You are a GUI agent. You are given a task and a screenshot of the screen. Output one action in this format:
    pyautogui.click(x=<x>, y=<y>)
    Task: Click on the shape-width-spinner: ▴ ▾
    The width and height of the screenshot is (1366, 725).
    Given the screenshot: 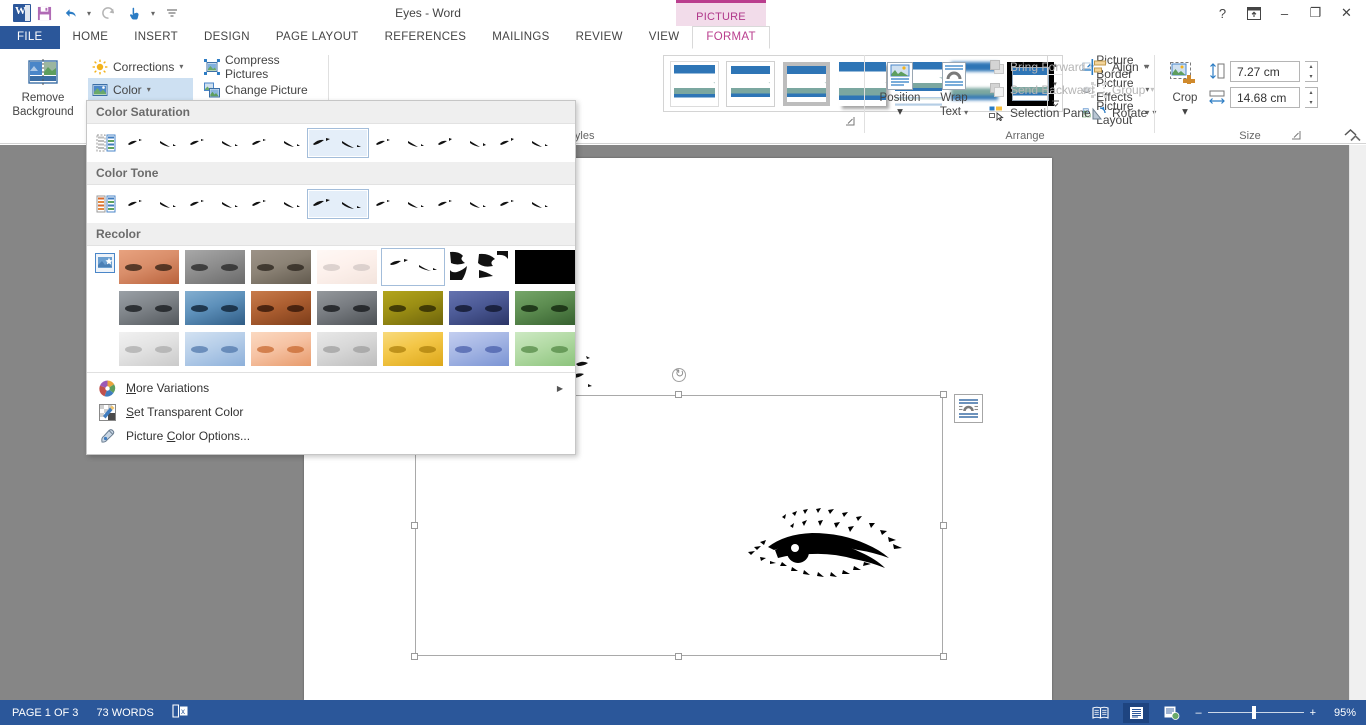 What is the action you would take?
    pyautogui.click(x=1311, y=97)
    